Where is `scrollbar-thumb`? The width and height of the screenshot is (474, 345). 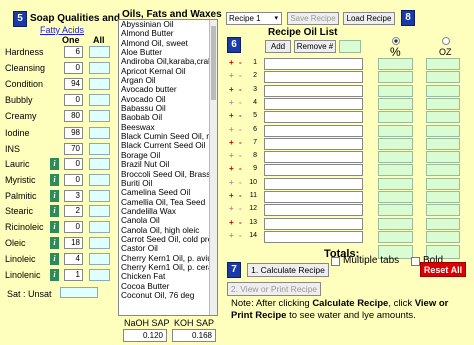
scrollbar-thumb is located at coordinates (213, 63).